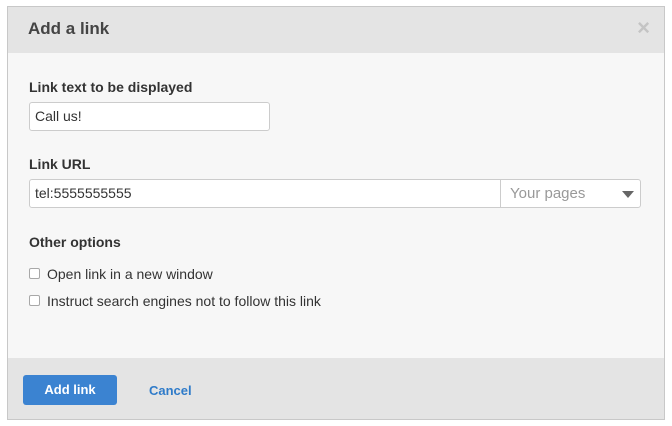 The image size is (672, 426). What do you see at coordinates (643, 28) in the screenshot?
I see `close-icon: ×` at bounding box center [643, 28].